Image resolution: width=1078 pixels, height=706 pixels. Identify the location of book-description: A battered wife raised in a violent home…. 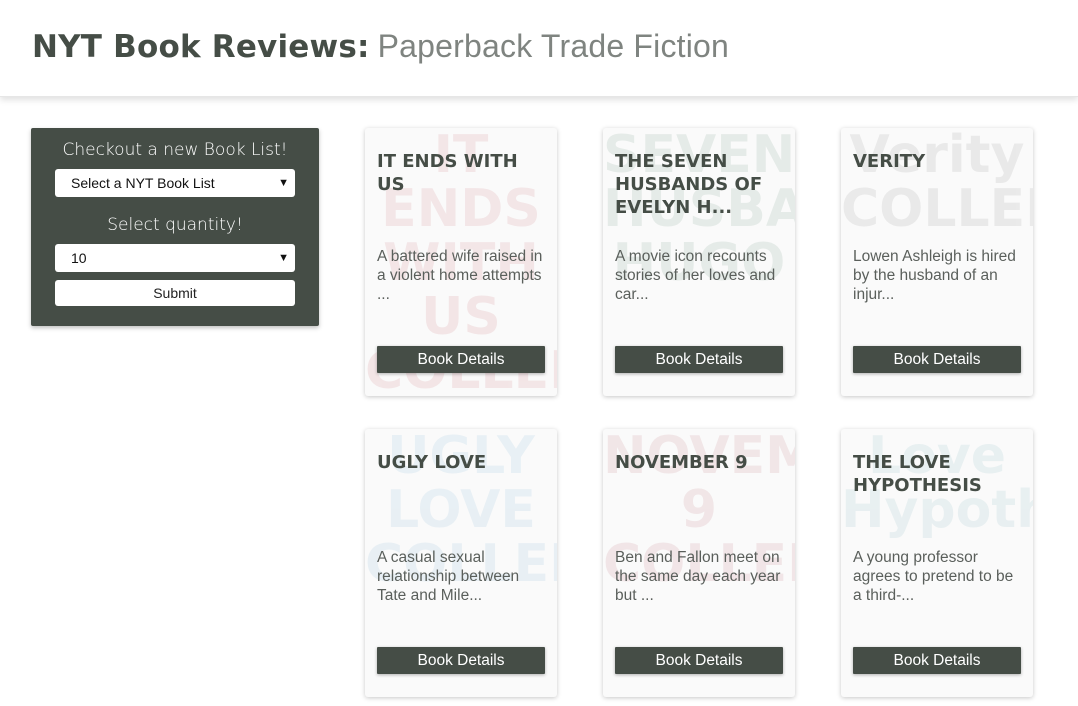
(460, 275).